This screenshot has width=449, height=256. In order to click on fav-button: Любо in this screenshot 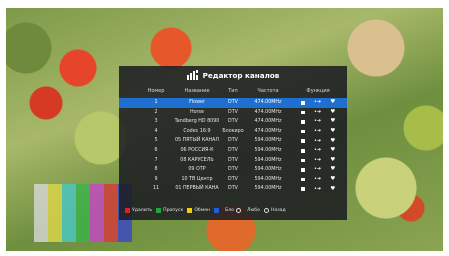, I will do `click(253, 210)`.